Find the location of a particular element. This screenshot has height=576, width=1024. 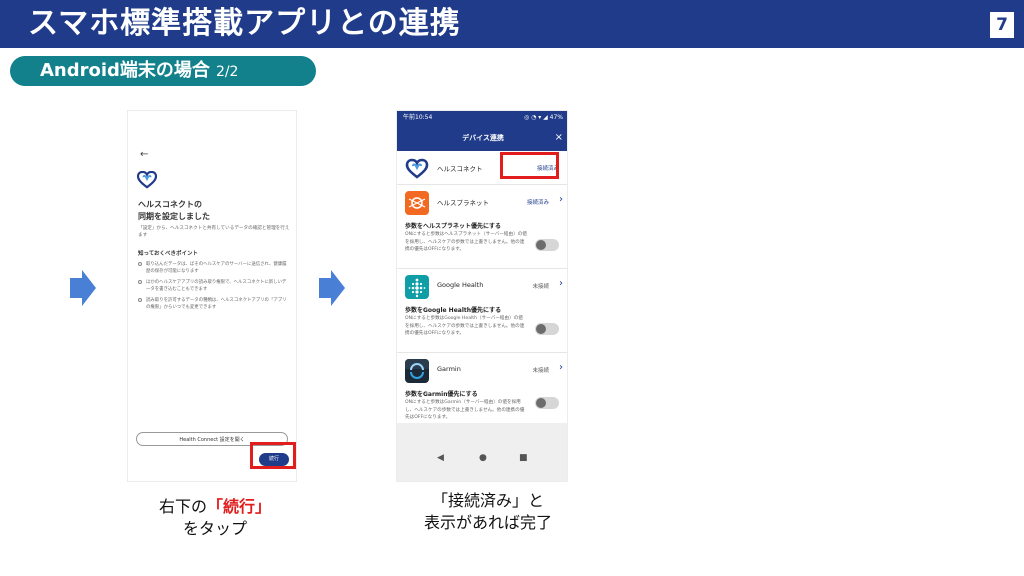

app-bar: デバイス連携 × is located at coordinates (482, 138).